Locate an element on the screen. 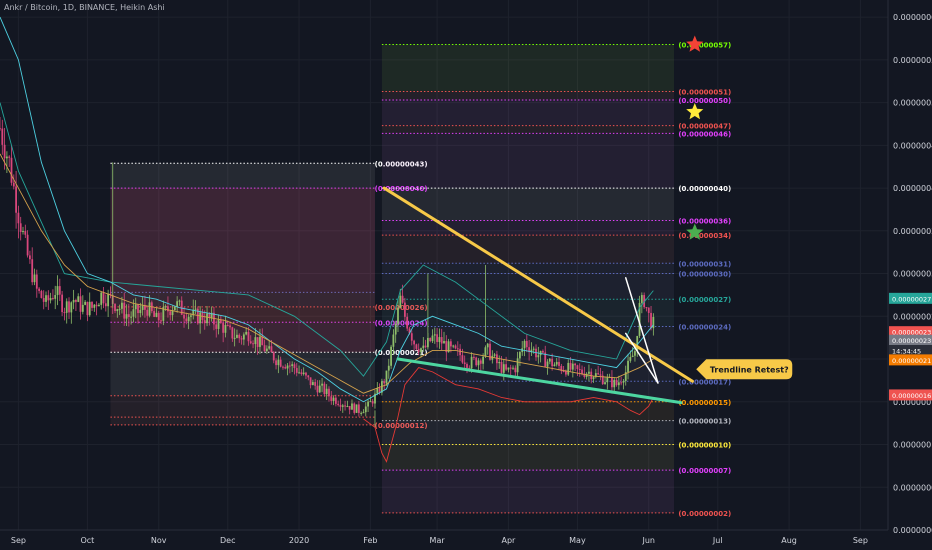 The image size is (932, 550). fib-right-level-label: (0.00000050) is located at coordinates (704, 101).